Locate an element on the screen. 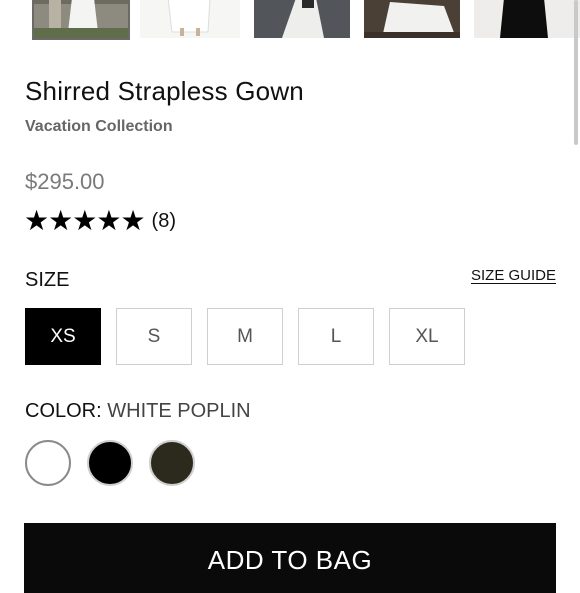 The width and height of the screenshot is (580, 593). size-guide-link: SIZE GUIDE is located at coordinates (513, 275).